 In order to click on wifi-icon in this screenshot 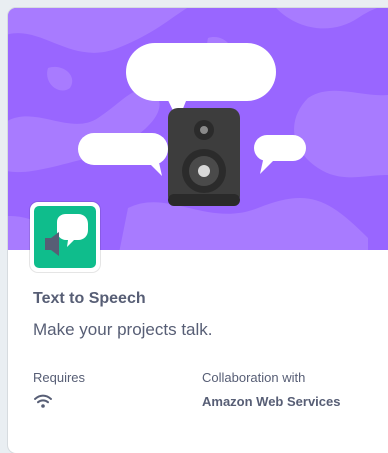, I will do `click(43, 401)`.